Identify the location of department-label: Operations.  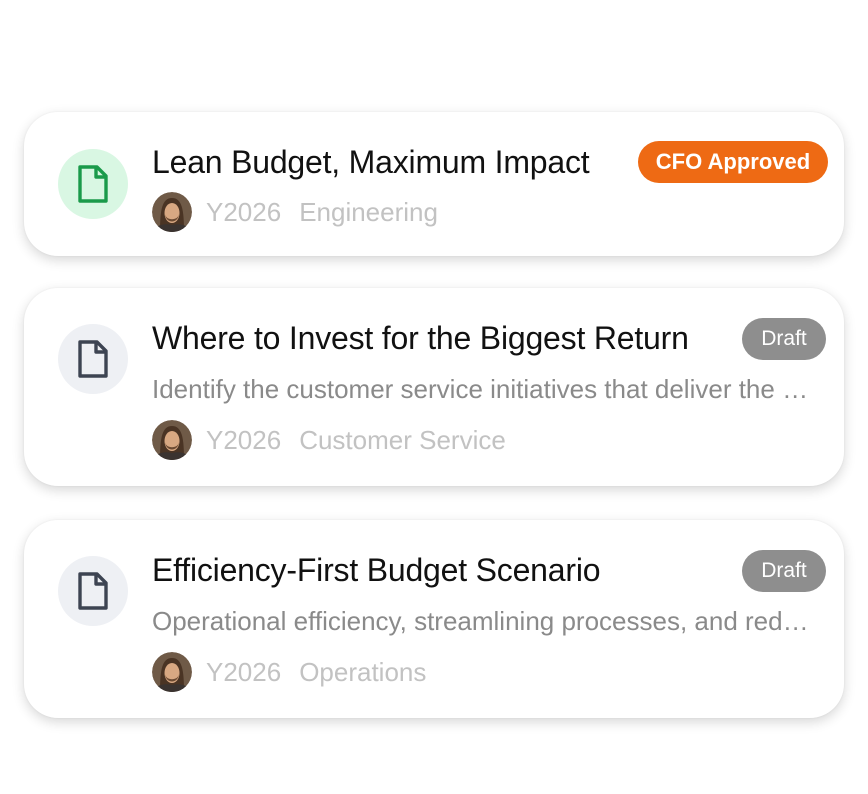
(363, 671).